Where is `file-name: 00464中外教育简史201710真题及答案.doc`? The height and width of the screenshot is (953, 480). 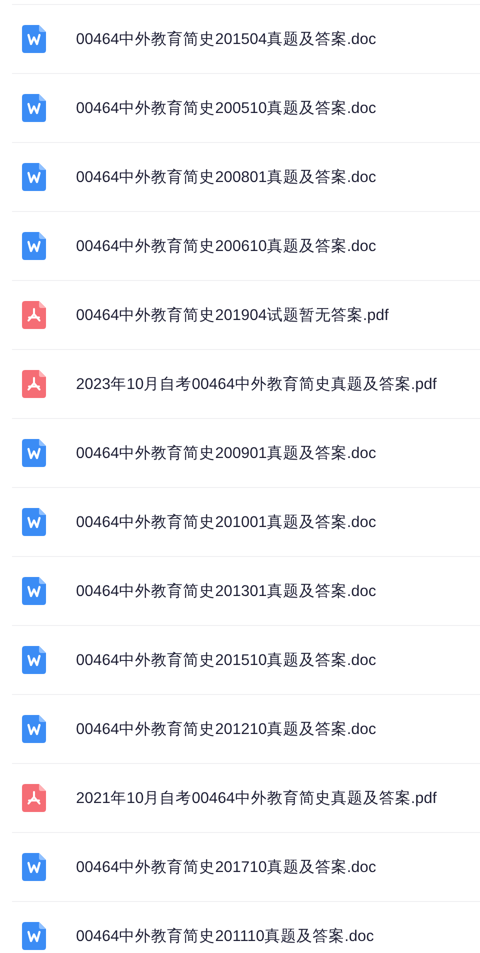 file-name: 00464中外教育简史201710真题及答案.doc is located at coordinates (226, 867).